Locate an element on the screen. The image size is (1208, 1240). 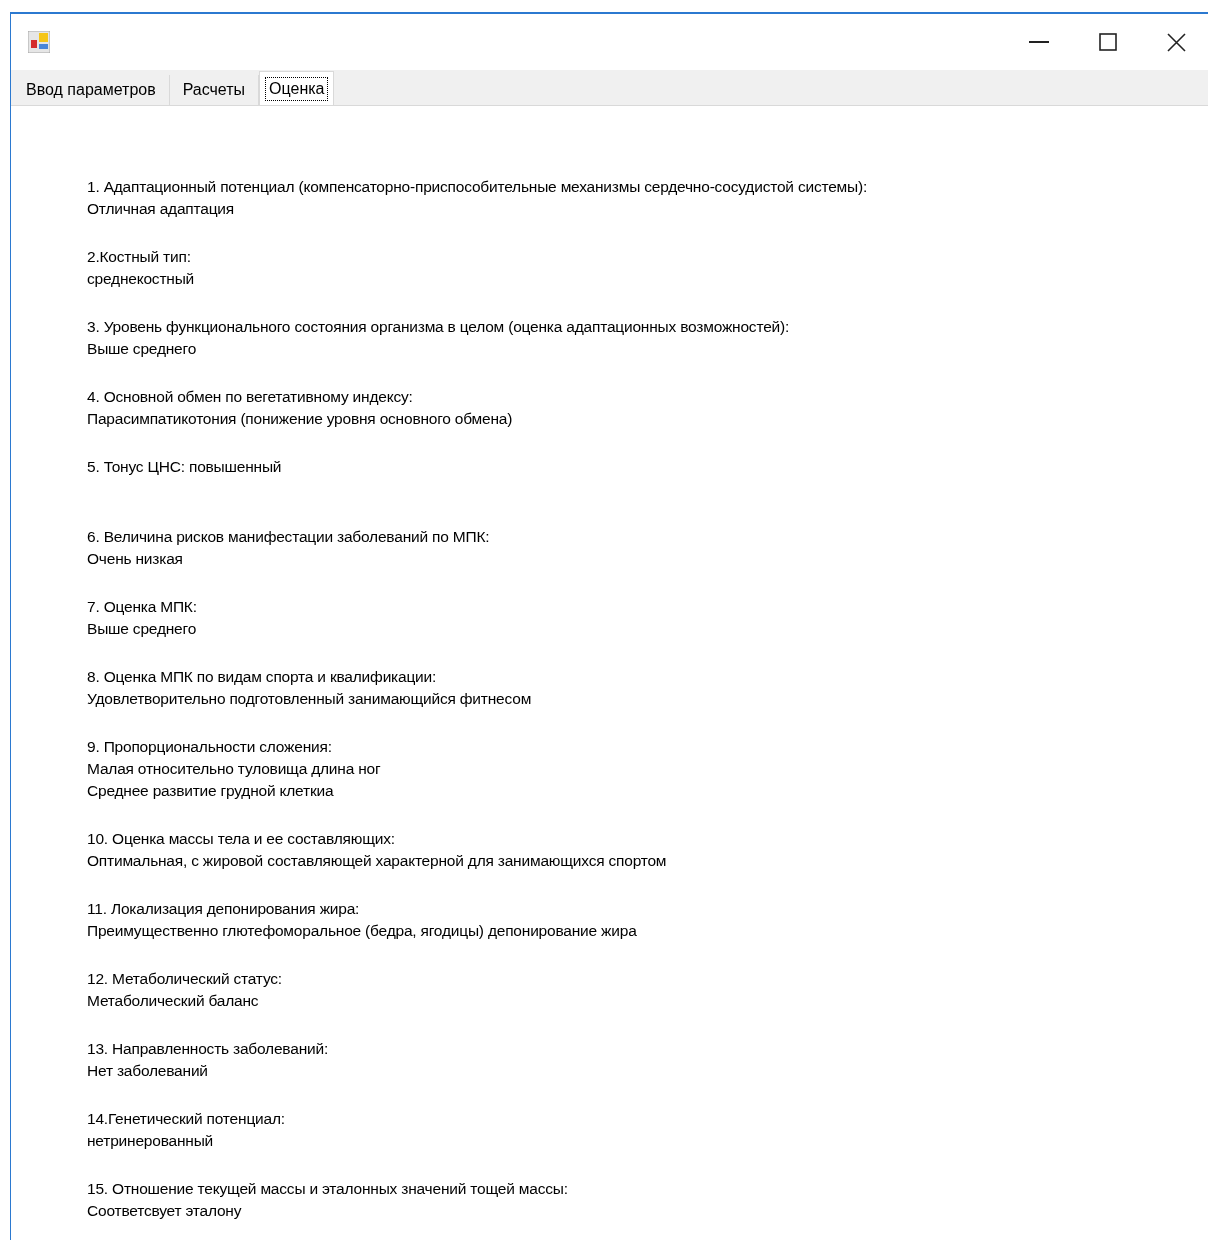
maximize-icon is located at coordinates (1108, 42).